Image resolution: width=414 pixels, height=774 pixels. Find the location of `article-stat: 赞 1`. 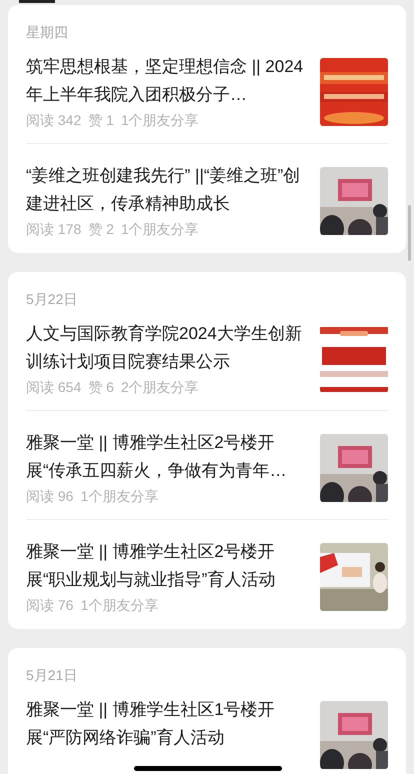

article-stat: 赞 1 is located at coordinates (101, 120).